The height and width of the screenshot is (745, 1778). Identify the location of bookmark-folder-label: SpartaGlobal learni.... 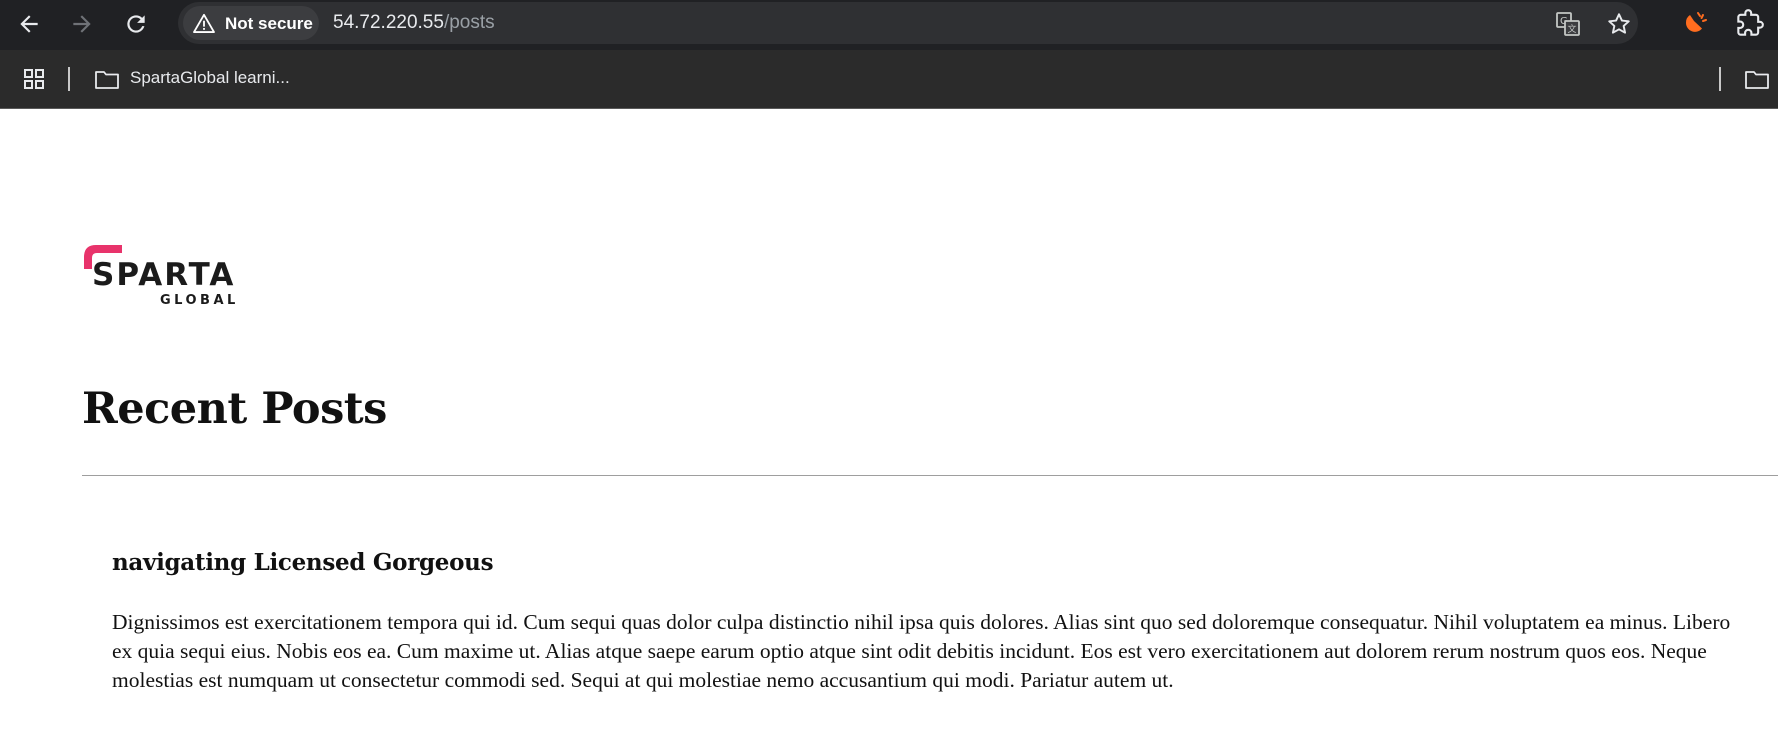
(210, 78).